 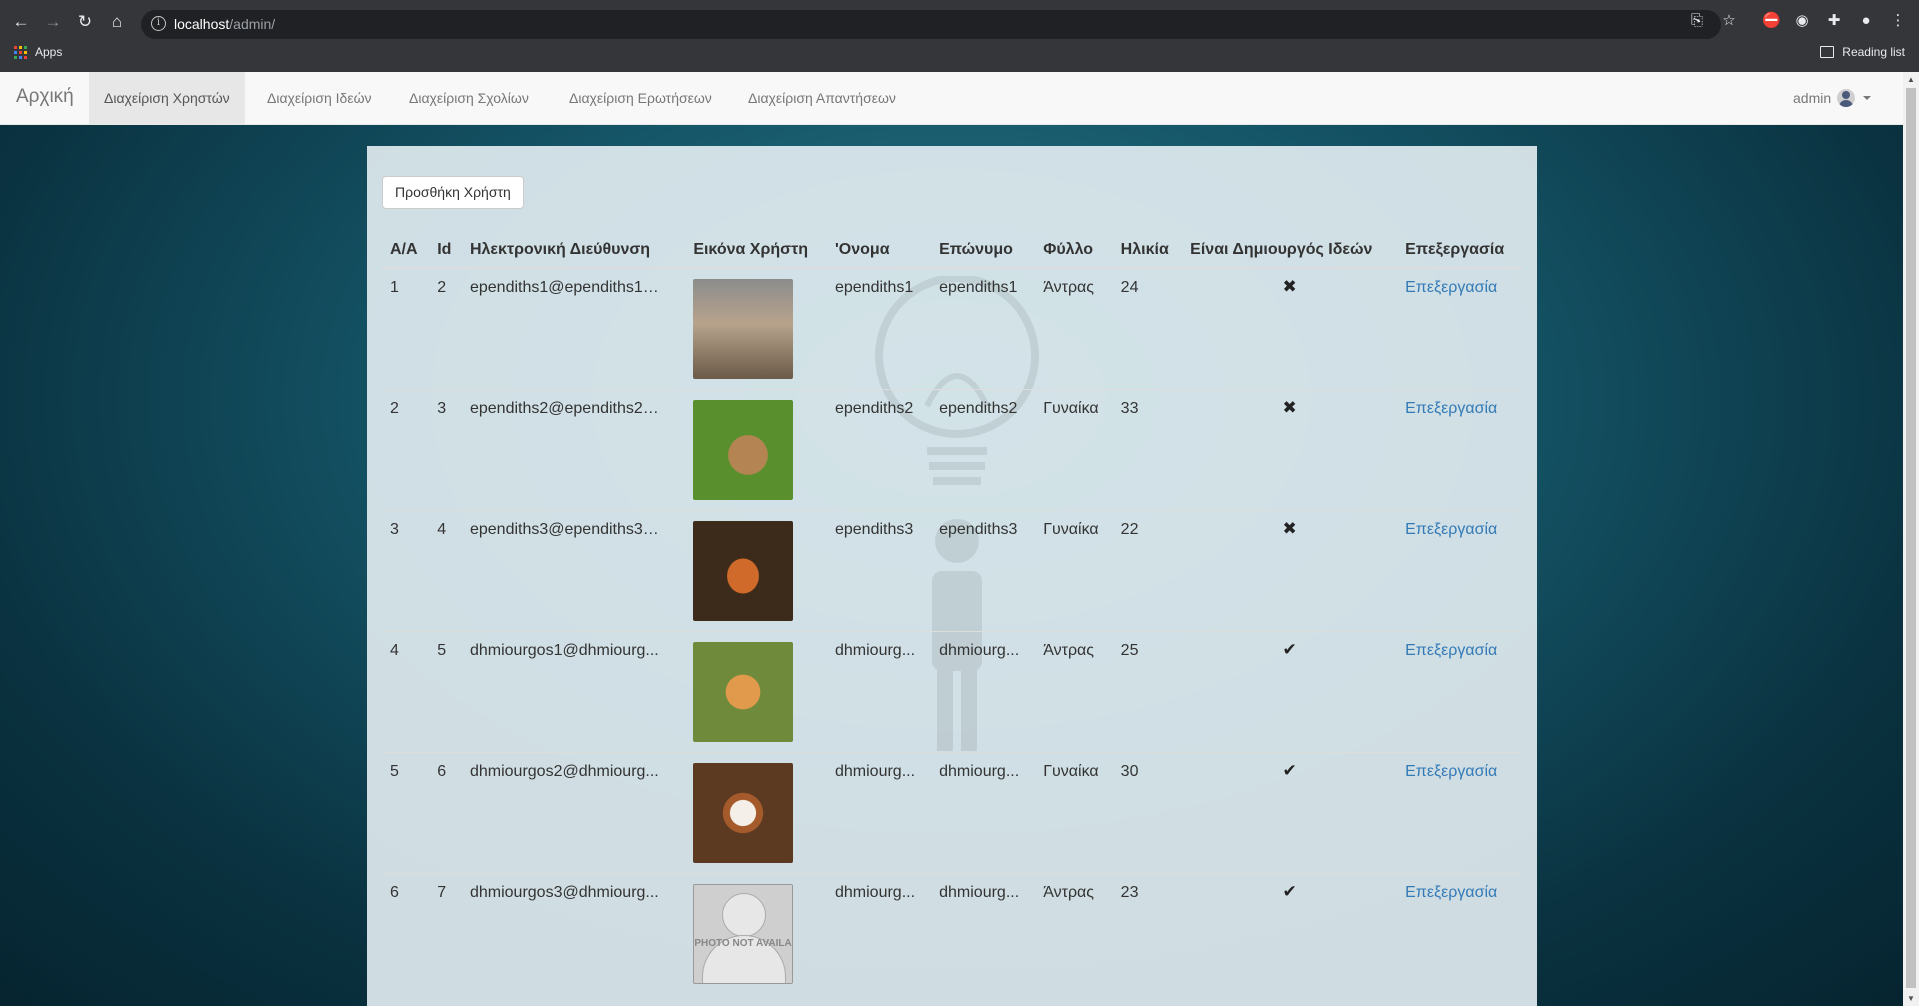 I want to click on add-user-button: Προσθήκη Χρήστη, so click(x=453, y=192).